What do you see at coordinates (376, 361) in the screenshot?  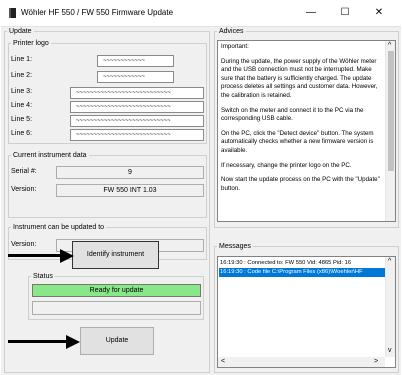 I see `scroll-right-icon: >` at bounding box center [376, 361].